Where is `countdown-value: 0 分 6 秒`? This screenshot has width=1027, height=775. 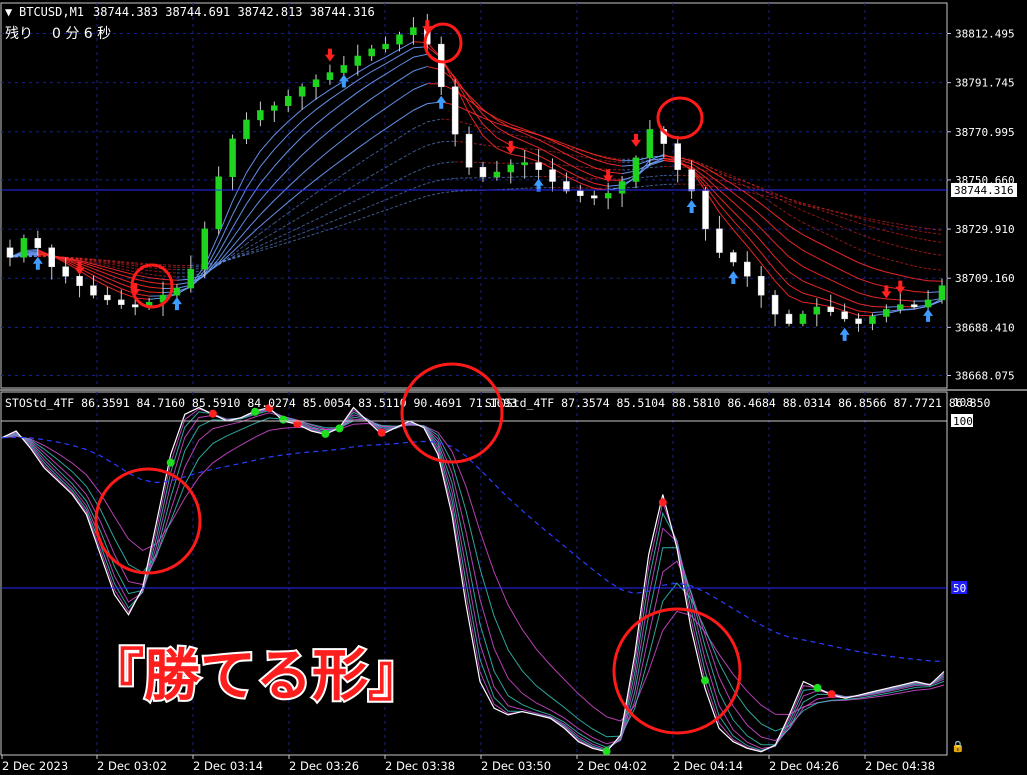 countdown-value: 0 分 6 秒 is located at coordinates (81, 34).